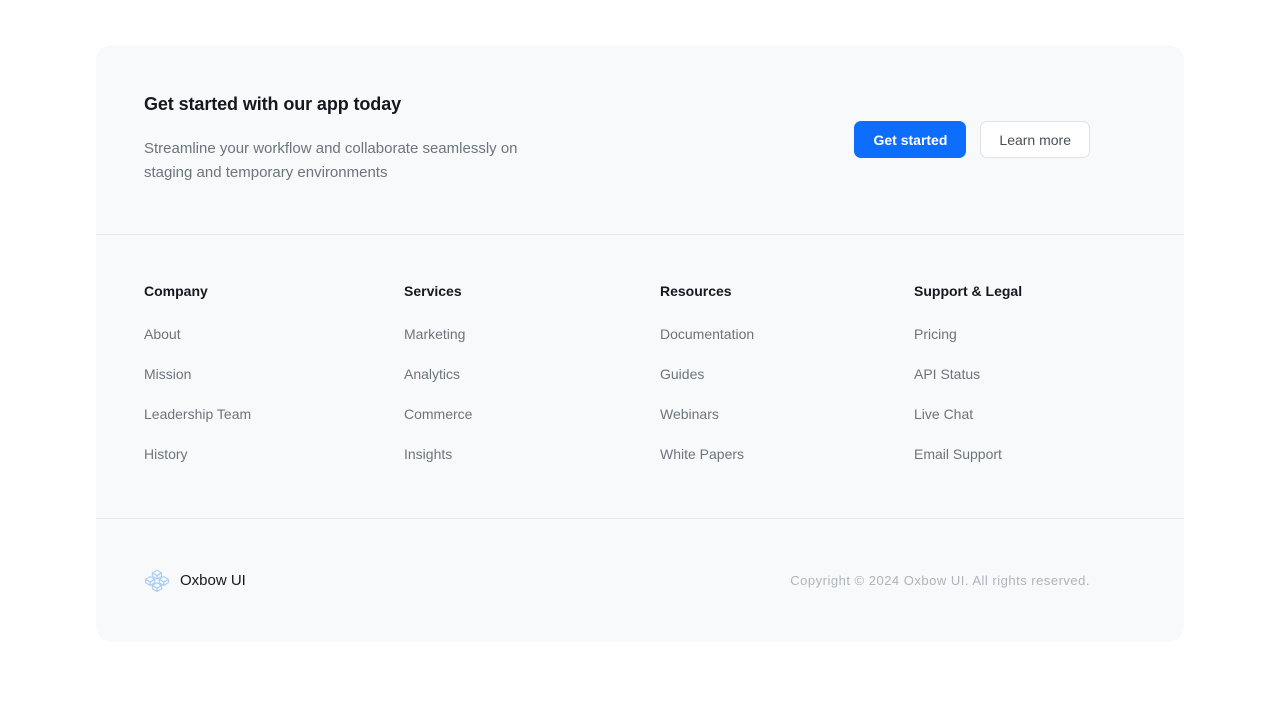 Image resolution: width=1280 pixels, height=720 pixels. What do you see at coordinates (438, 414) in the screenshot?
I see `footer-link: Commerce` at bounding box center [438, 414].